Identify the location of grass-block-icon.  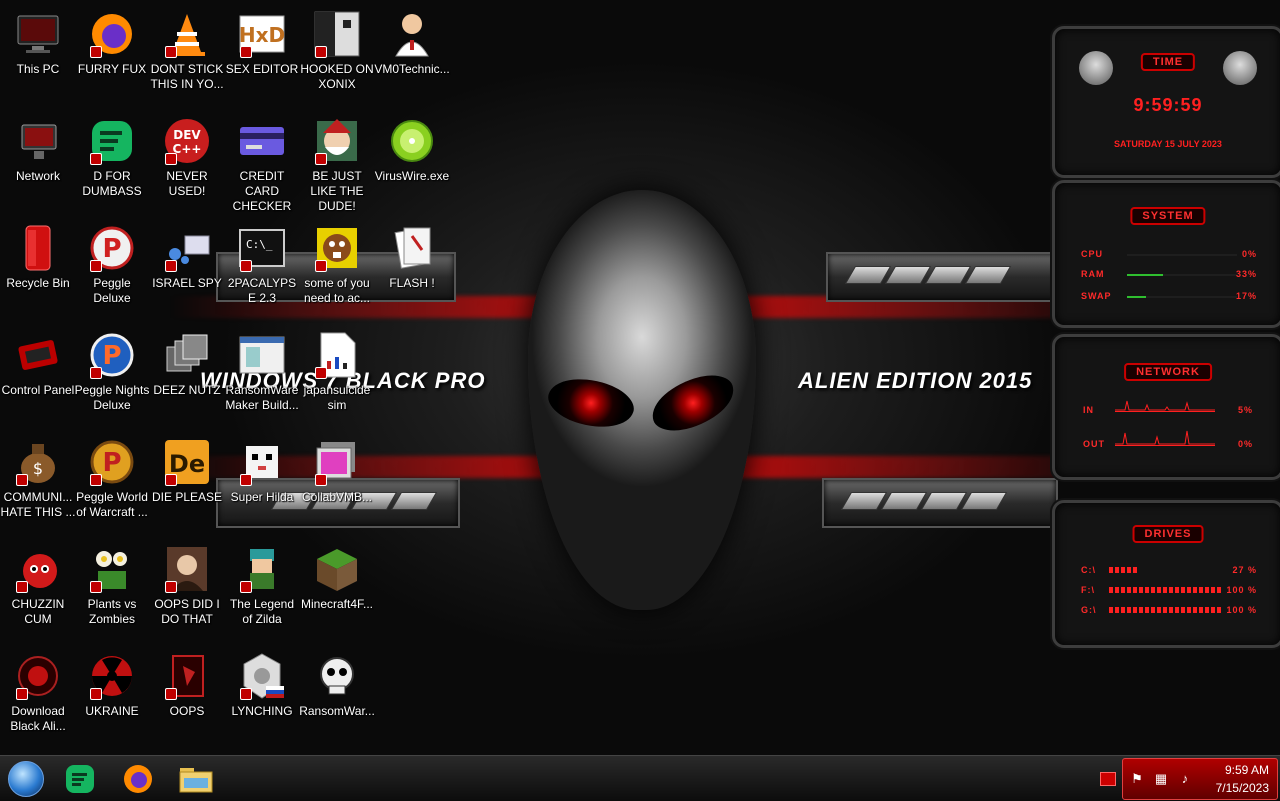
(337, 569).